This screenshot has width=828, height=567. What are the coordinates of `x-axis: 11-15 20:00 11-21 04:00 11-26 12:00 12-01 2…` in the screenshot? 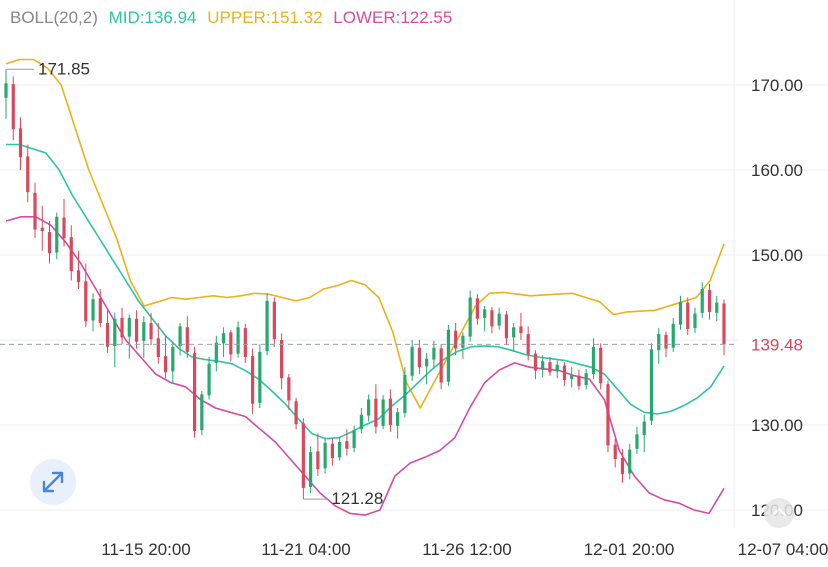 It's located at (464, 549).